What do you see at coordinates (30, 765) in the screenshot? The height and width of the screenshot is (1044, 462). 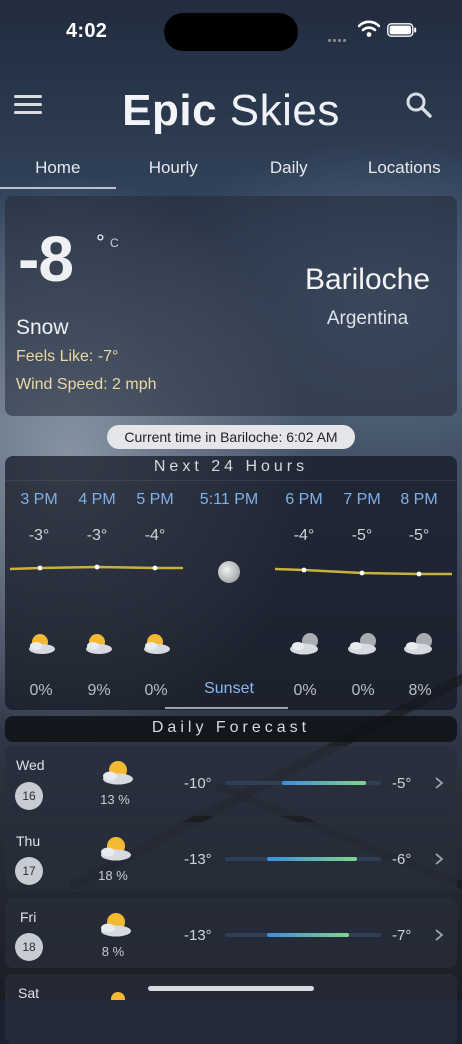 I see `day-name: Wed` at bounding box center [30, 765].